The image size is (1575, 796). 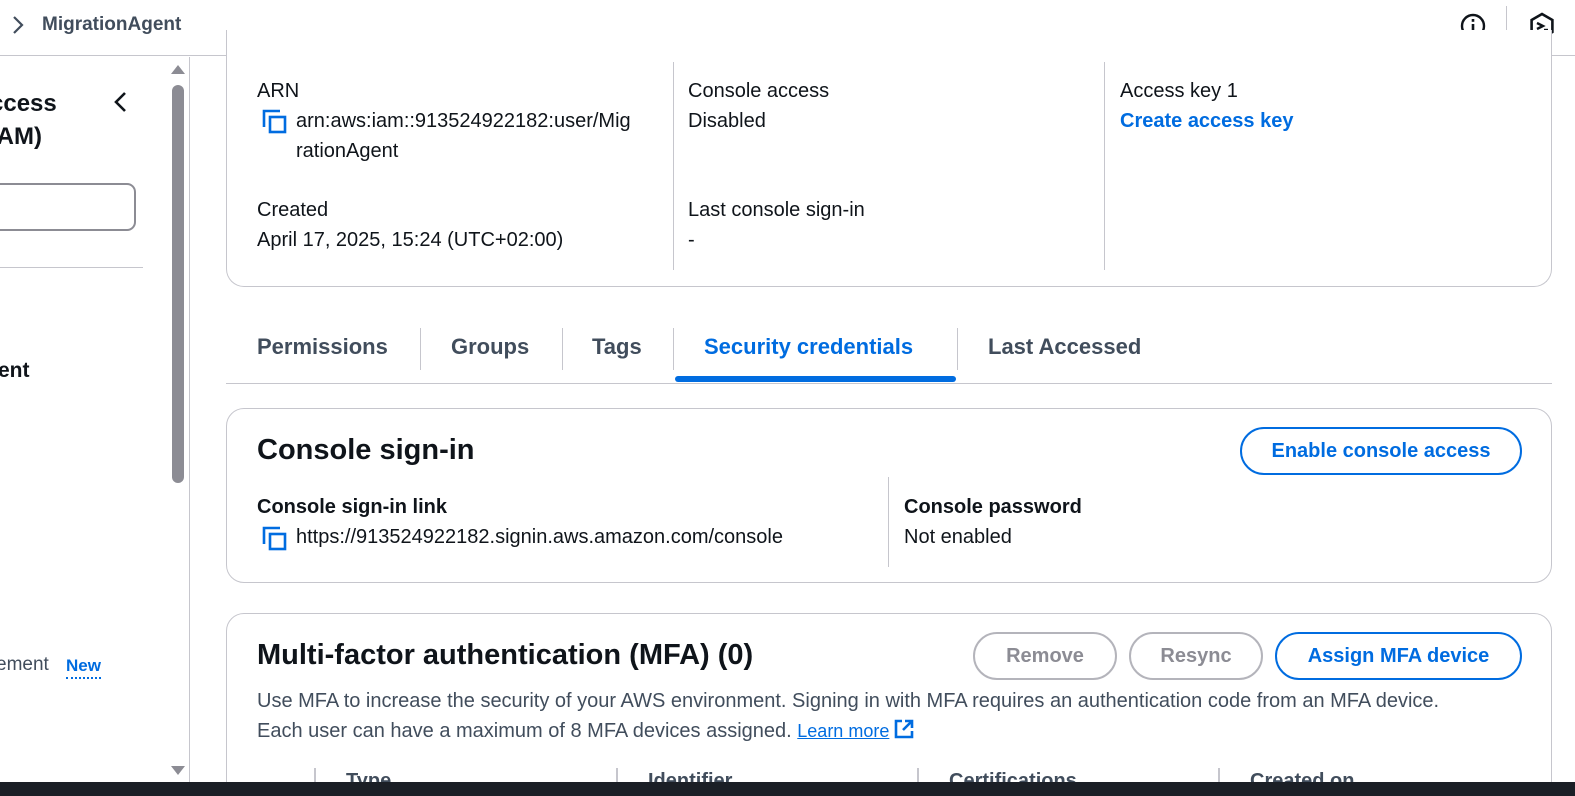 What do you see at coordinates (815, 379) in the screenshot?
I see `active-tab-indicator` at bounding box center [815, 379].